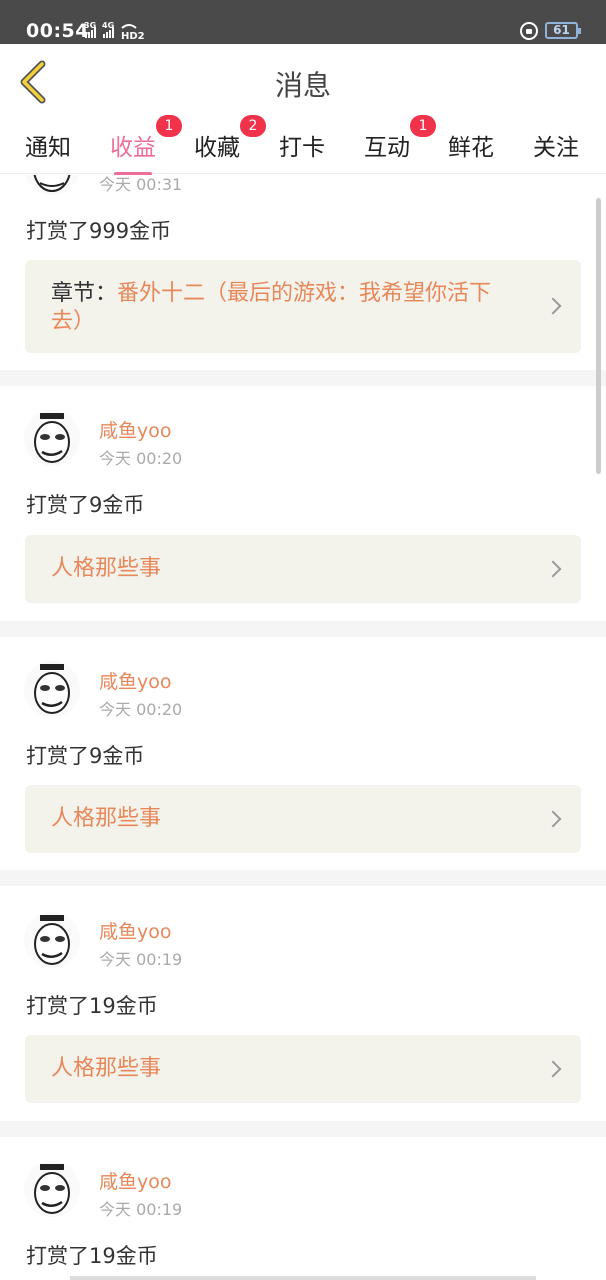 The image size is (606, 1280). I want to click on header: 消息, so click(303, 82).